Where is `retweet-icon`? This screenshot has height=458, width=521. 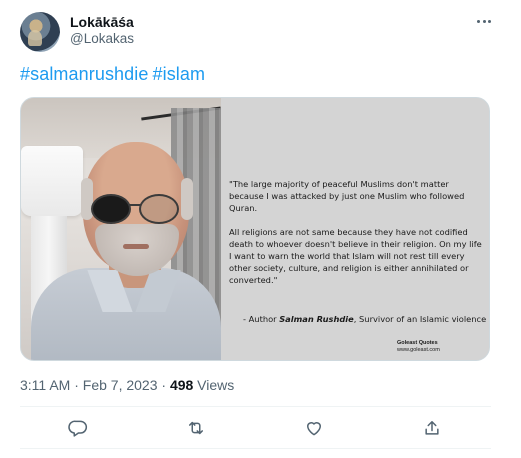
retweet-icon is located at coordinates (196, 428).